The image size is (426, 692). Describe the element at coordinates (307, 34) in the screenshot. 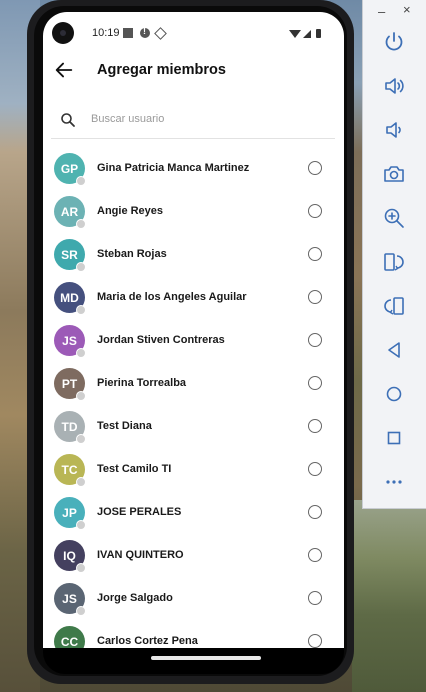

I see `signal-icon` at that location.